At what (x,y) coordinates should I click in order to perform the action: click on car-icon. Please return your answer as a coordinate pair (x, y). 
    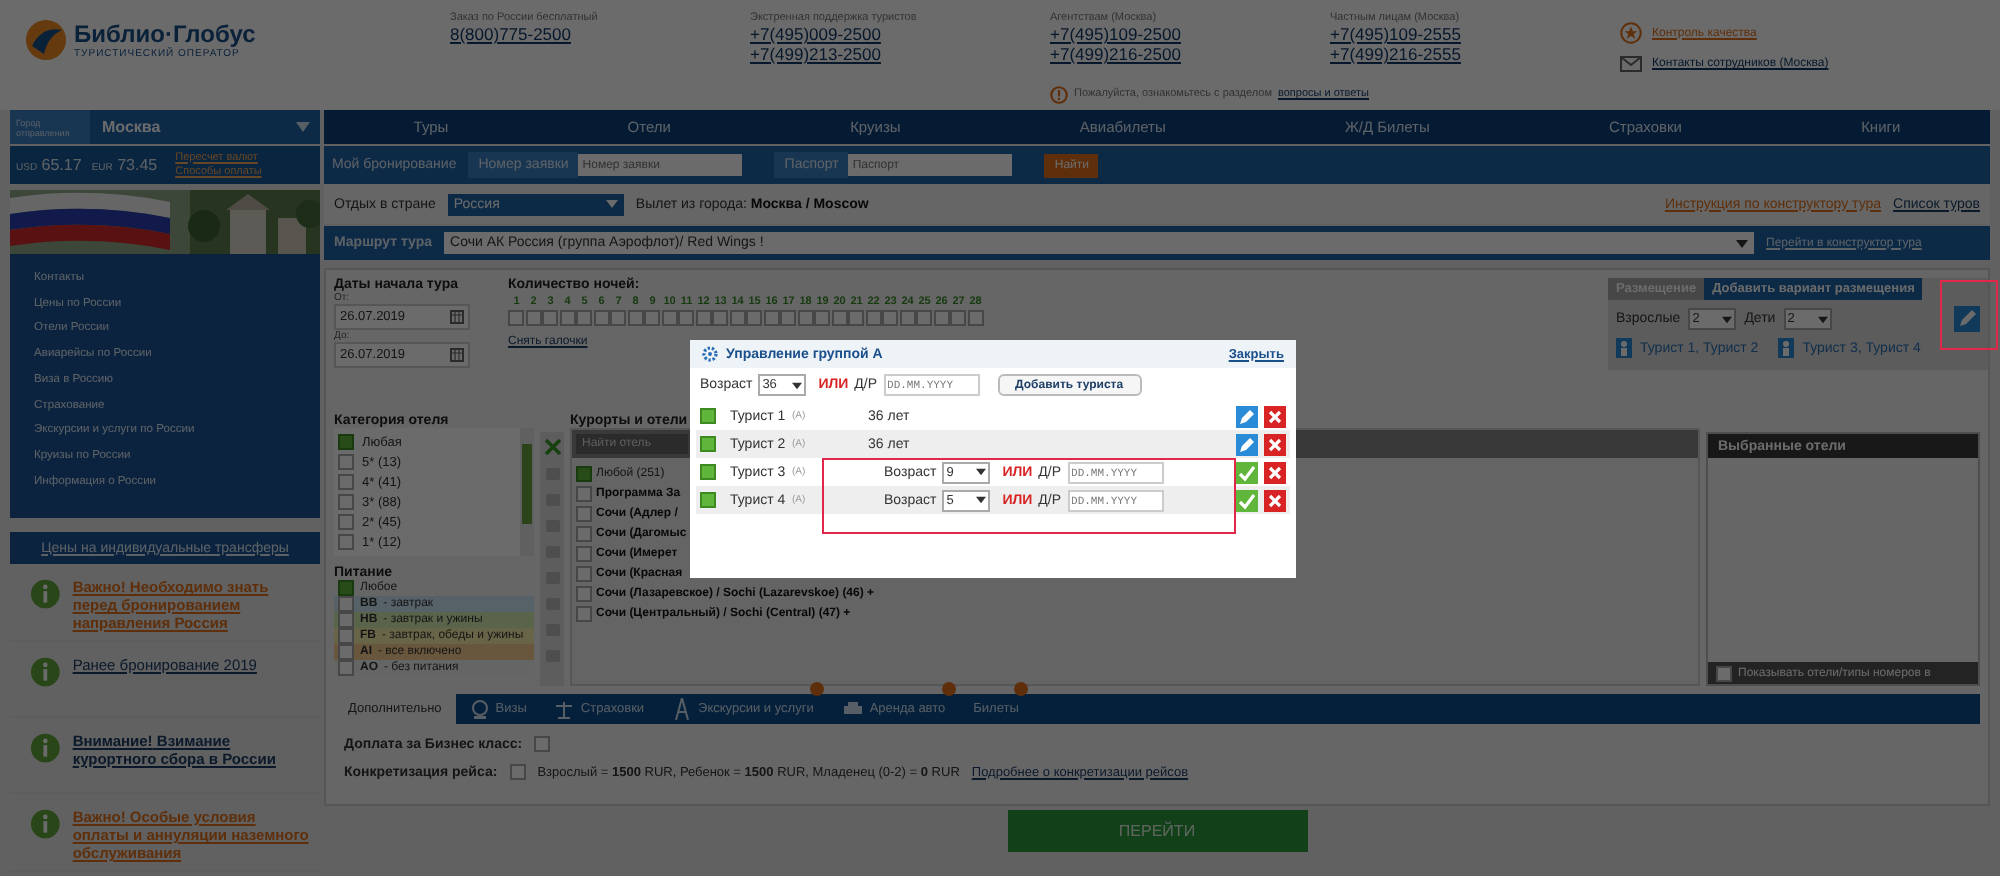
    Looking at the image, I should click on (852, 709).